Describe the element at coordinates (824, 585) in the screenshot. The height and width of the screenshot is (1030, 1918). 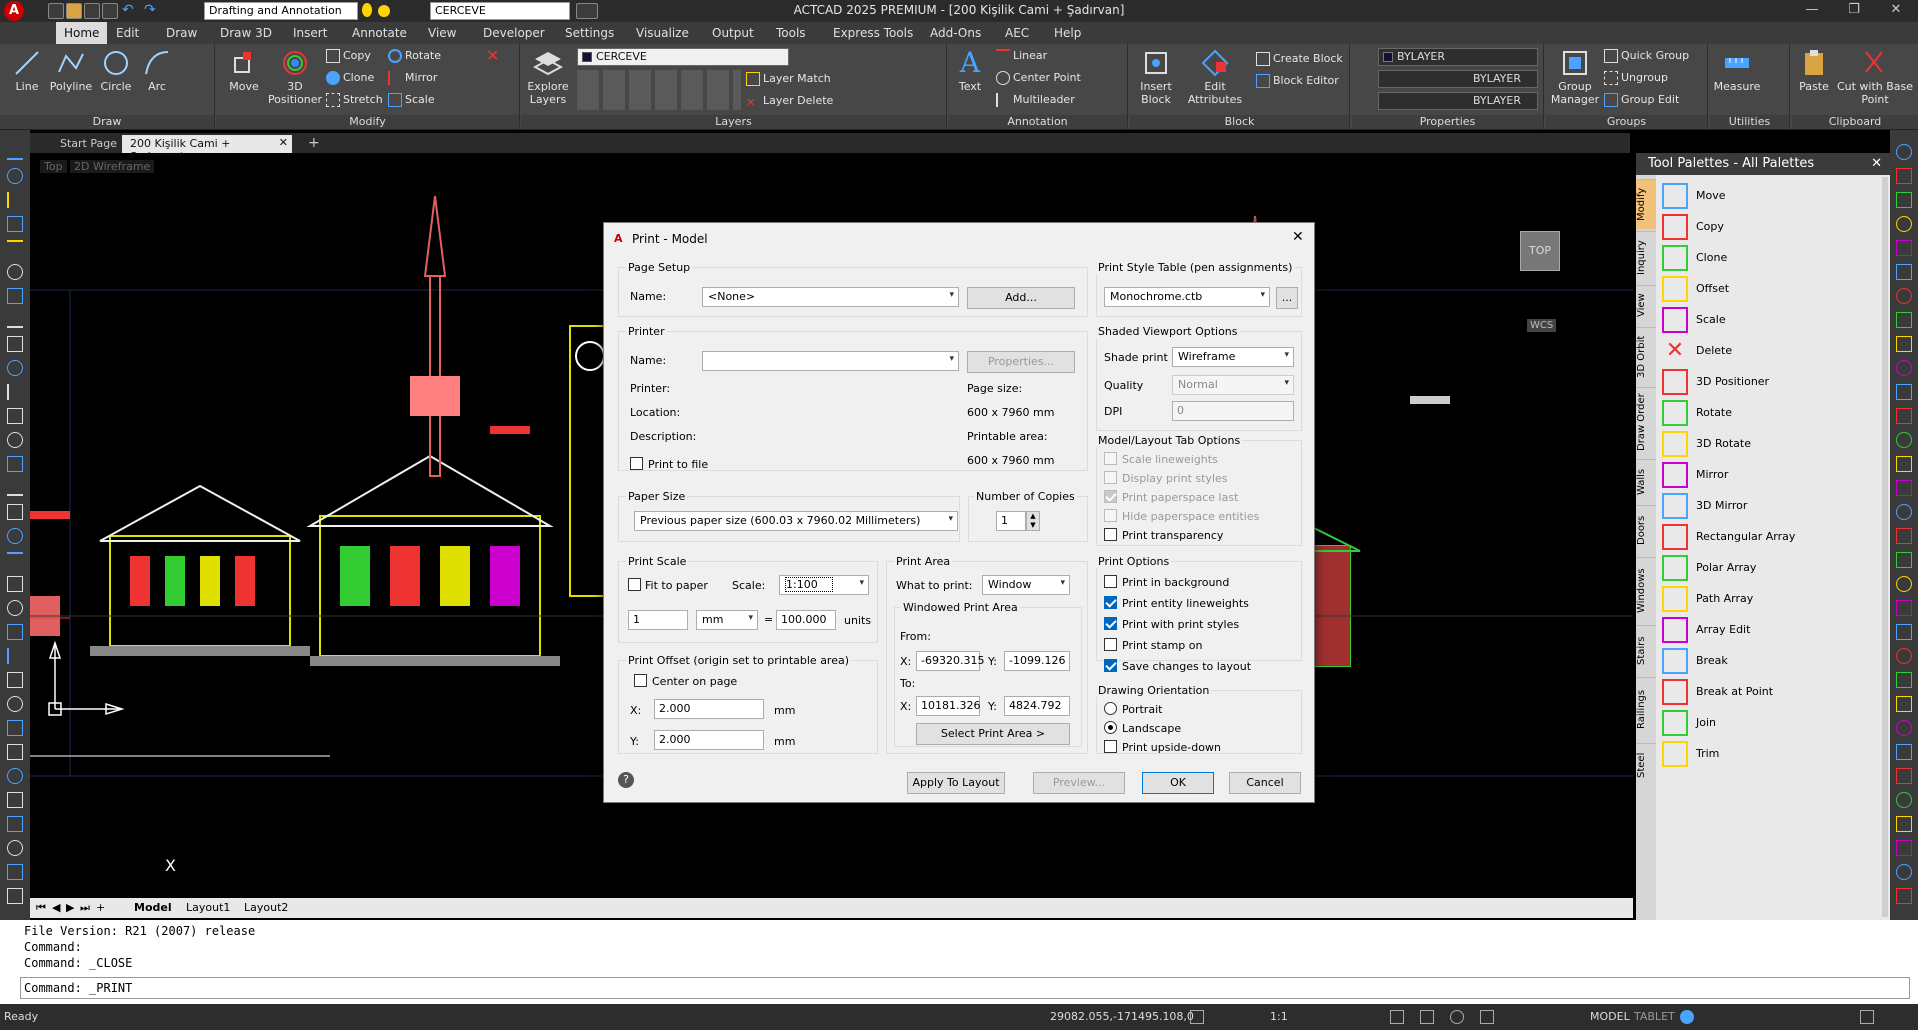
I see `scale-select: 1:100 ▾` at that location.